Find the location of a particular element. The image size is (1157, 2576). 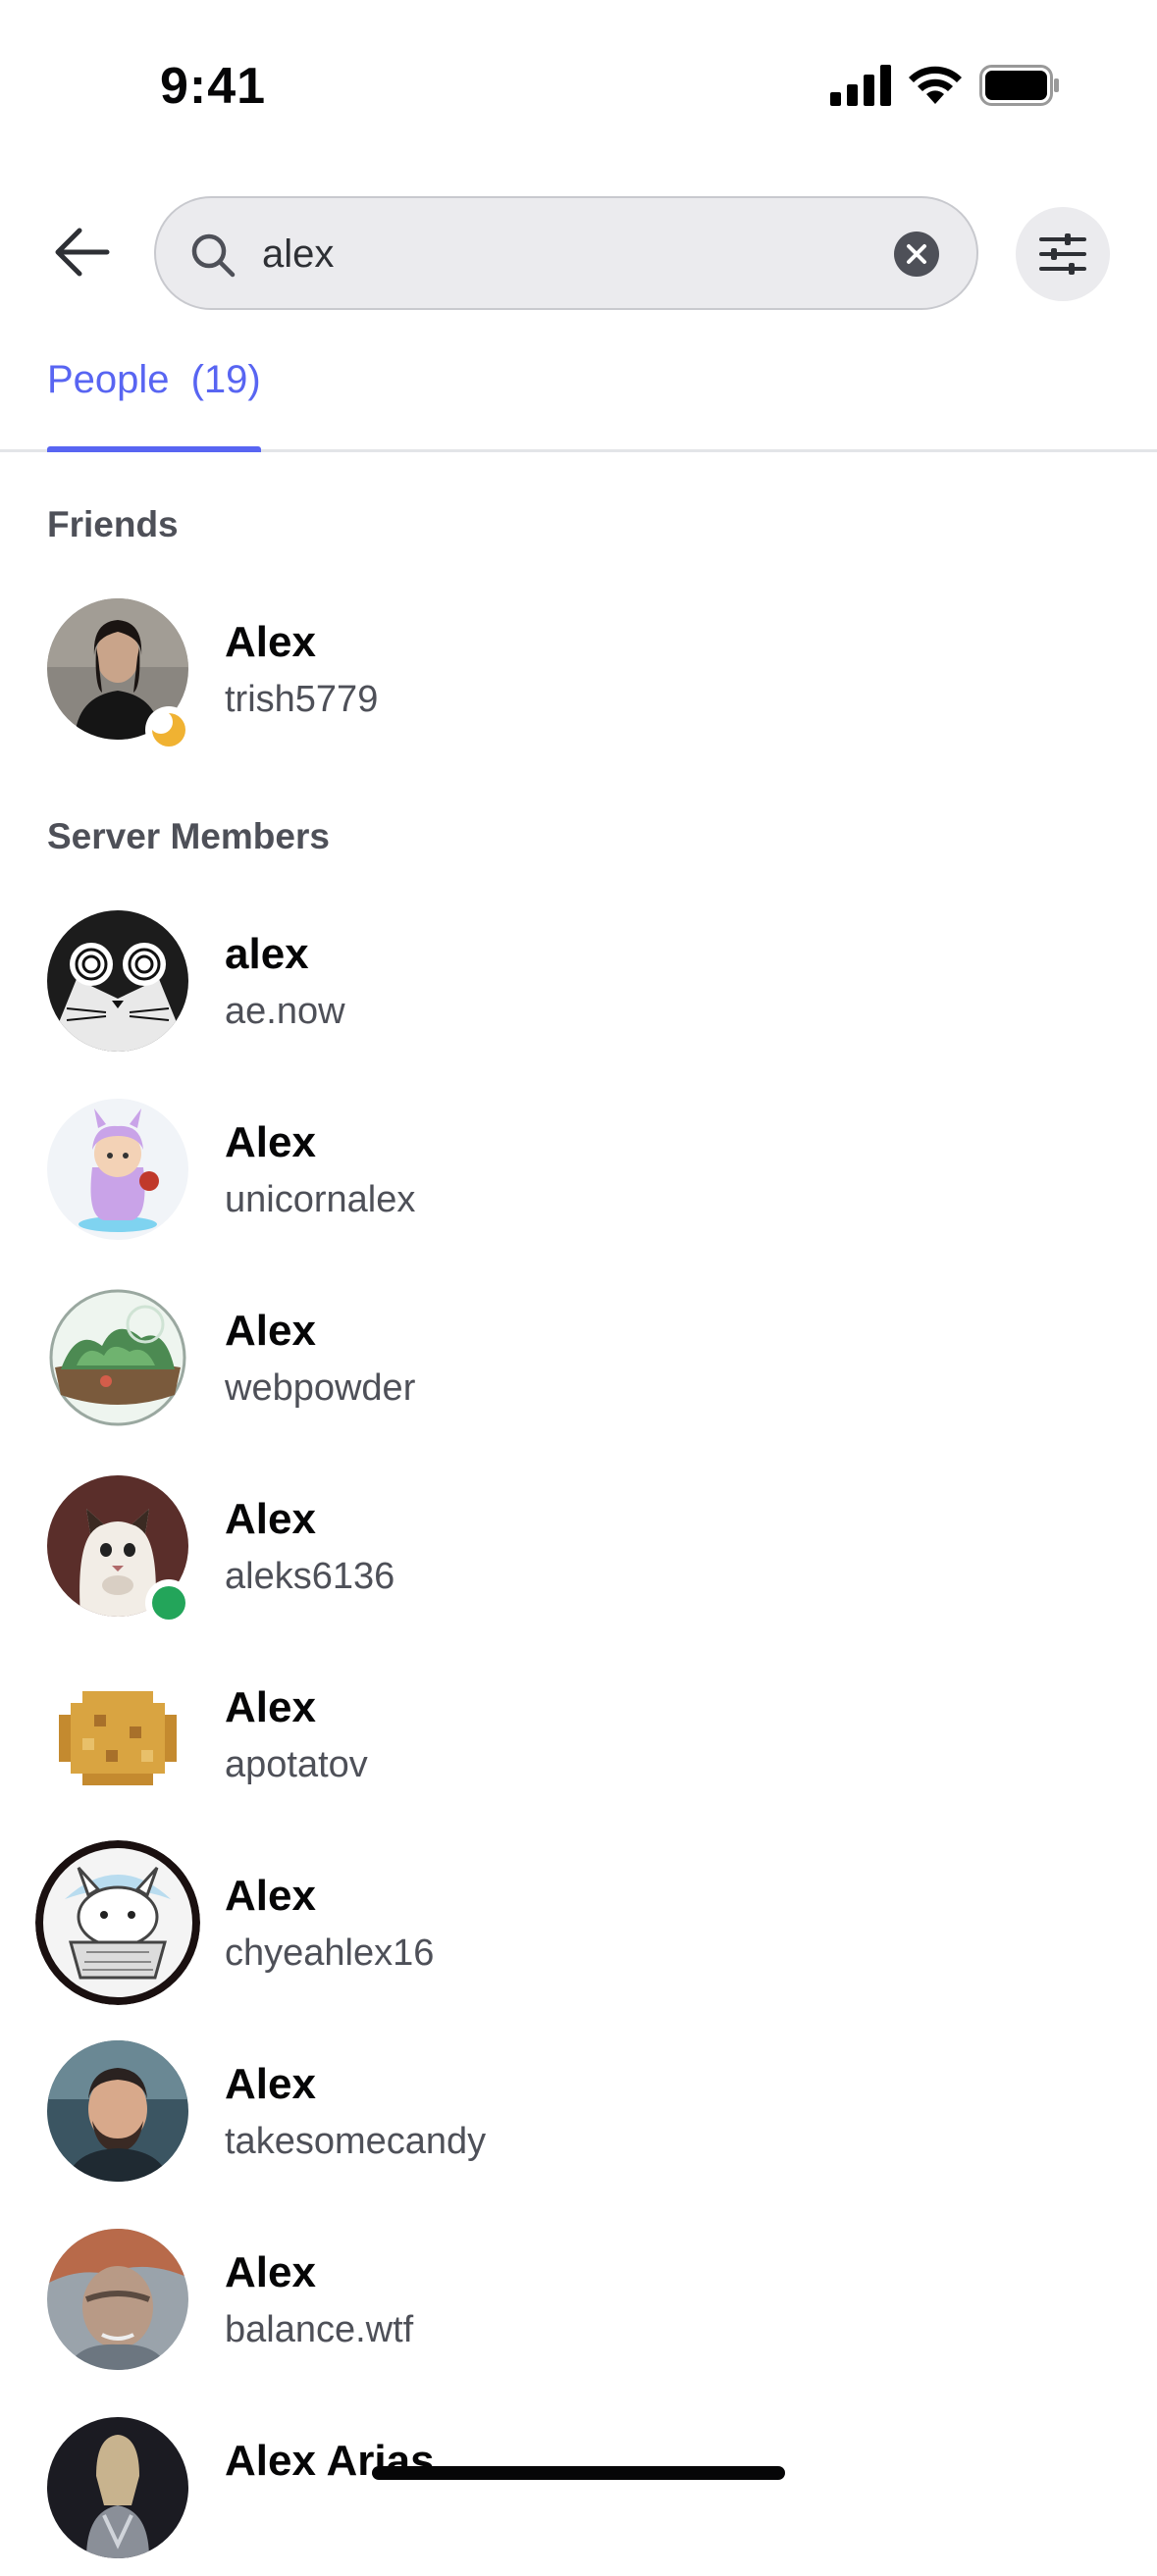

cartoon-unicorn-avatar is located at coordinates (118, 1169).